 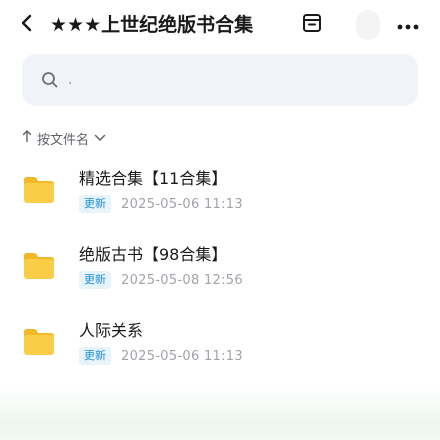 What do you see at coordinates (182, 280) in the screenshot?
I see `file-date: 2025-05-08 12:56` at bounding box center [182, 280].